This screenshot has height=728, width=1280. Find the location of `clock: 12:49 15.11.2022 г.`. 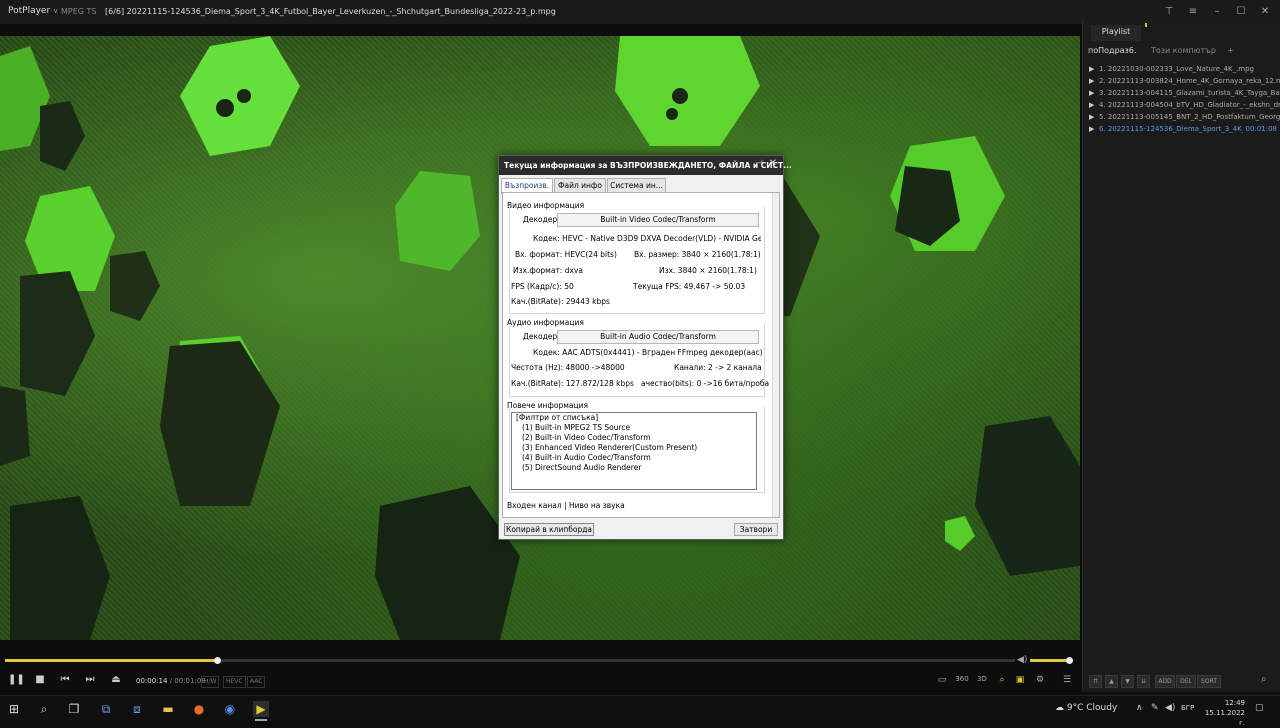

clock: 12:49 15.11.2022 г. is located at coordinates (1223, 713).